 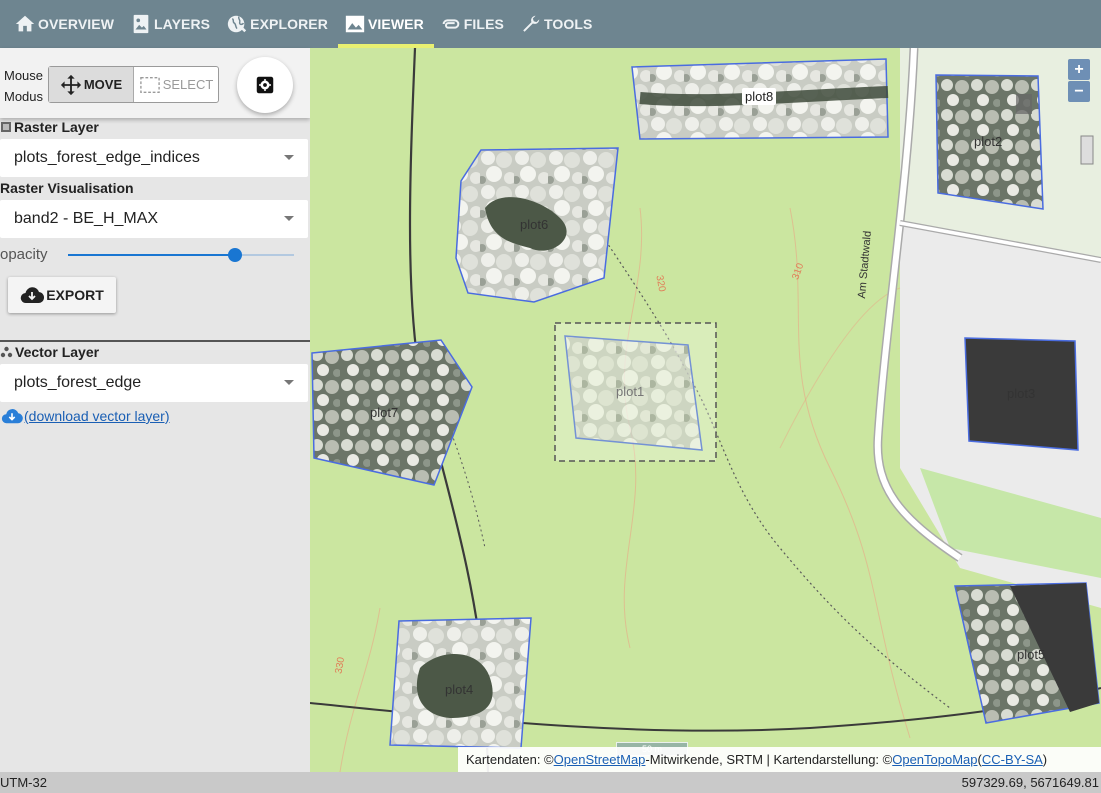 I want to click on raster-visualisation-heading-text: Raster Visualisation, so click(x=67, y=188).